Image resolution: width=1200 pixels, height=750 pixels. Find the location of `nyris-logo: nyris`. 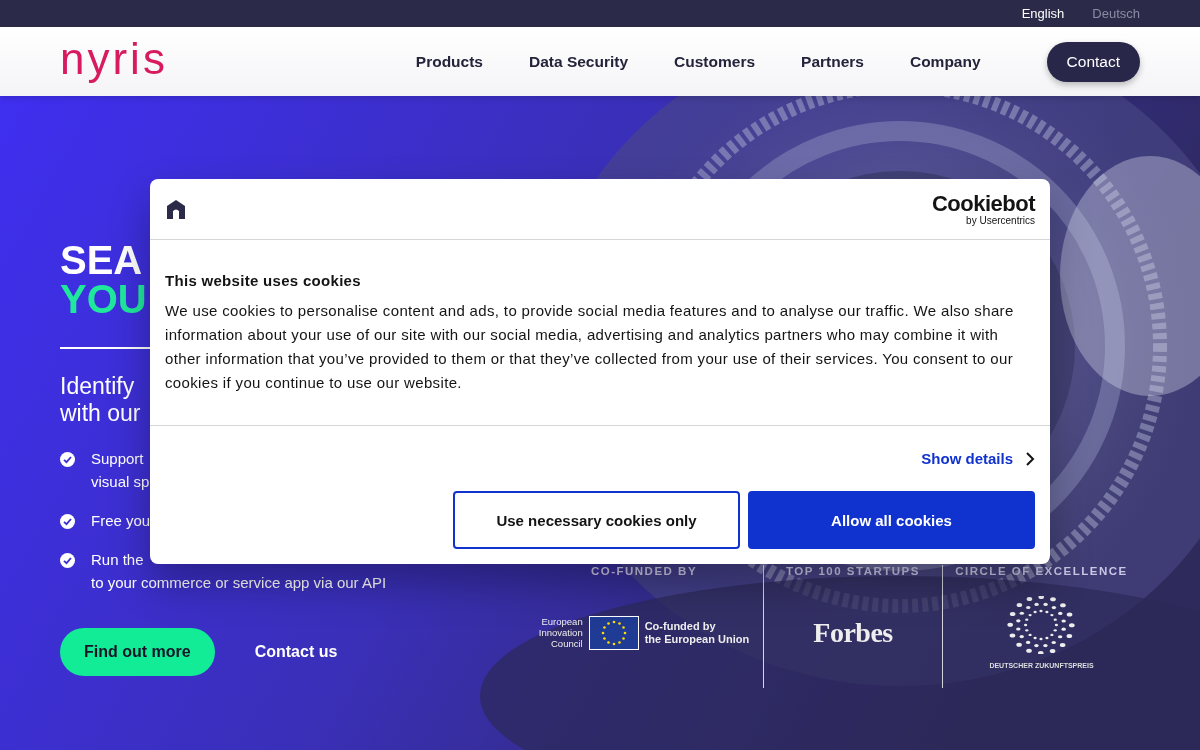

nyris-logo: nyris is located at coordinates (114, 58).